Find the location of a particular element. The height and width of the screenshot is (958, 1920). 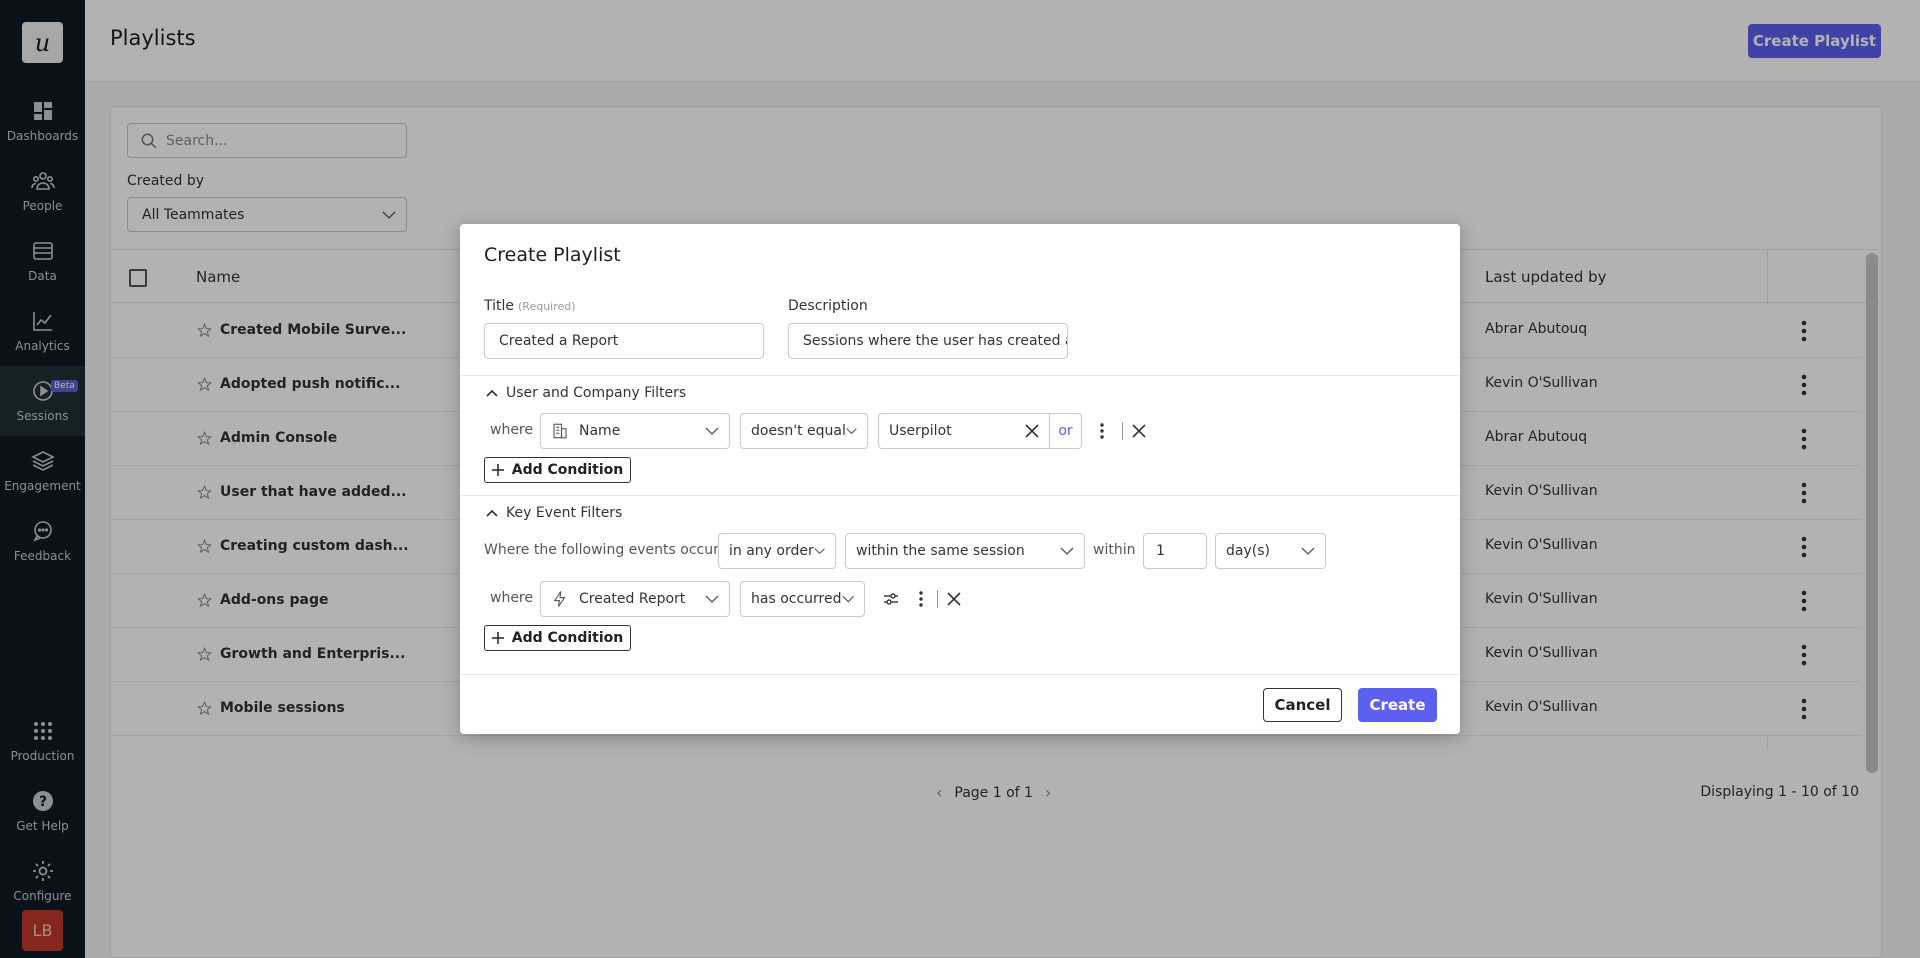

key-event-filters-toggle: Key Event Filters is located at coordinates (554, 513).